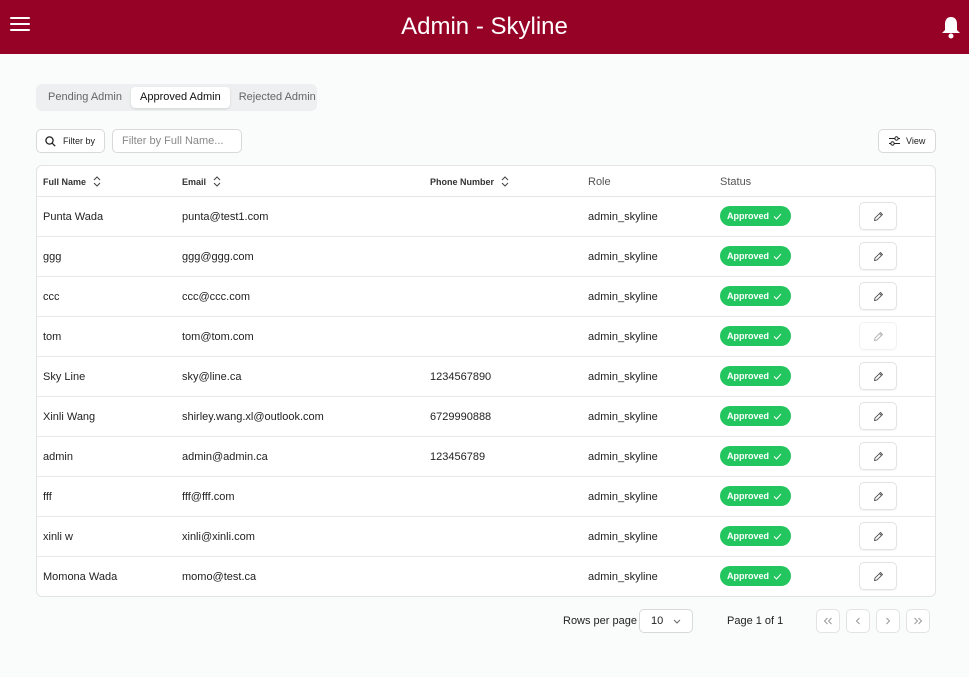 The image size is (969, 677). Describe the element at coordinates (52, 257) in the screenshot. I see `cell-full-name: ggg` at that location.